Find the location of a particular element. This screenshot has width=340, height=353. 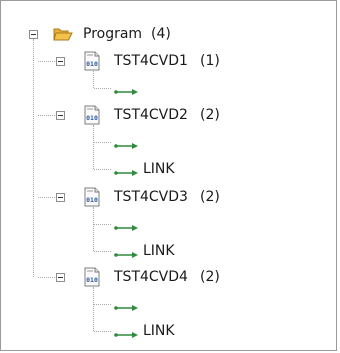

tree-root-label: Program is located at coordinates (112, 34).